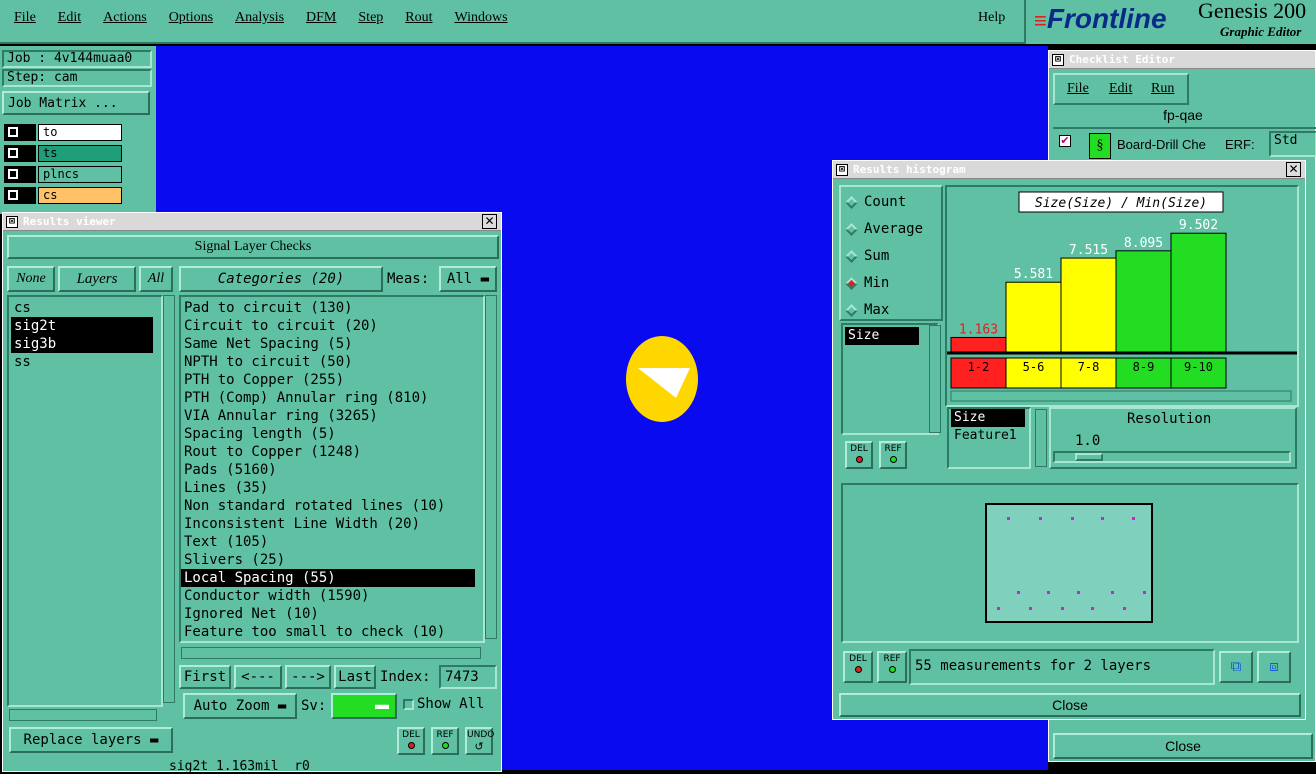  What do you see at coordinates (328, 344) in the screenshot?
I see `category-list-item: Same Net Spacing (5)` at bounding box center [328, 344].